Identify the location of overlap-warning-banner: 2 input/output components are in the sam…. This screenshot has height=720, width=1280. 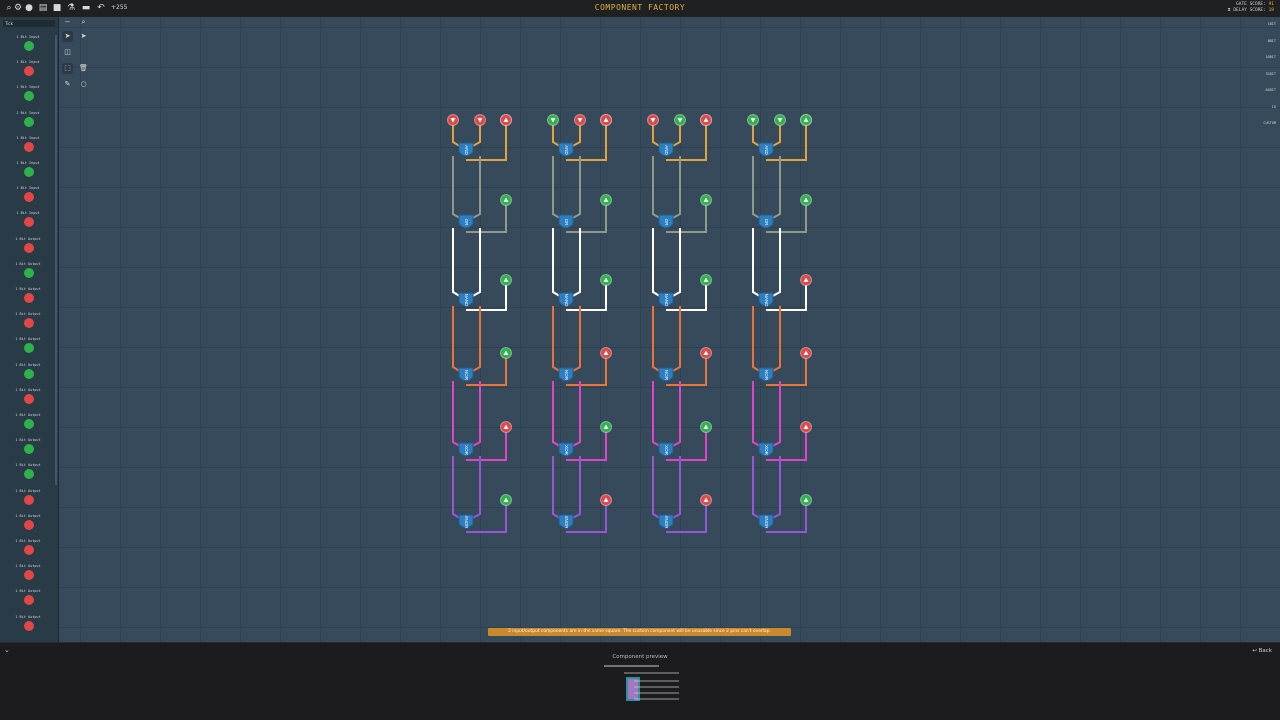
(639, 632).